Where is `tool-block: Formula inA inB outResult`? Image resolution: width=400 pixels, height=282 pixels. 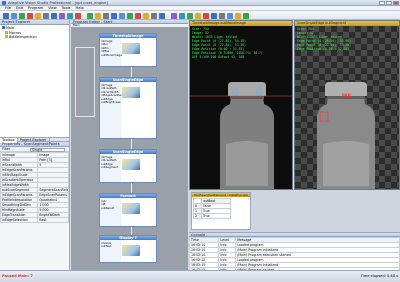 tool-block: Formula inA inB outResult is located at coordinates (128, 210).